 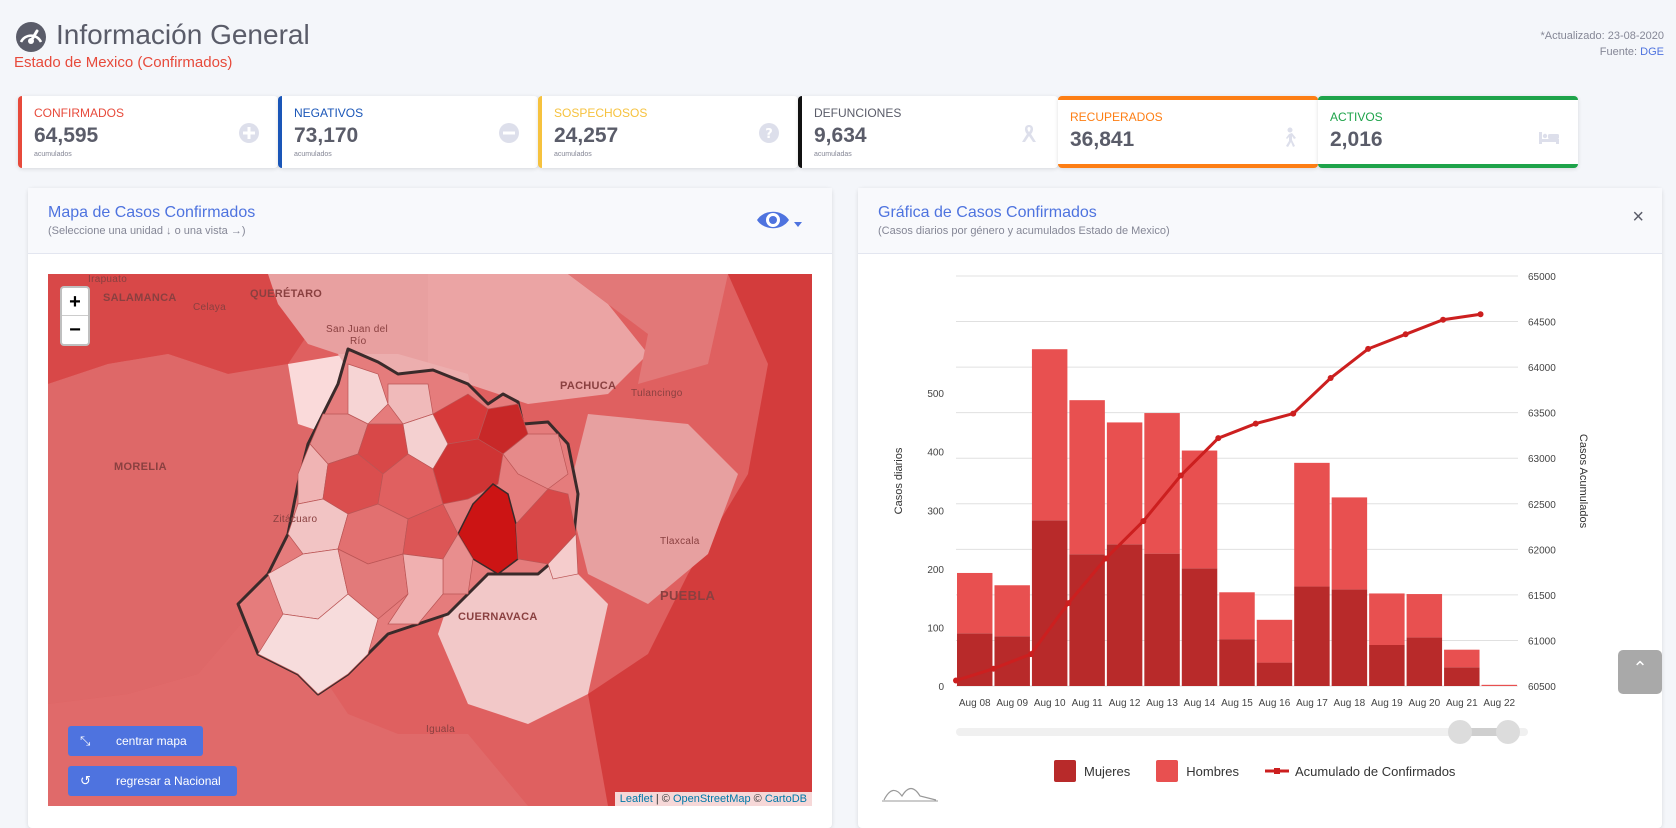 What do you see at coordinates (975, 703) in the screenshot?
I see `x-tick-label: Aug 08` at bounding box center [975, 703].